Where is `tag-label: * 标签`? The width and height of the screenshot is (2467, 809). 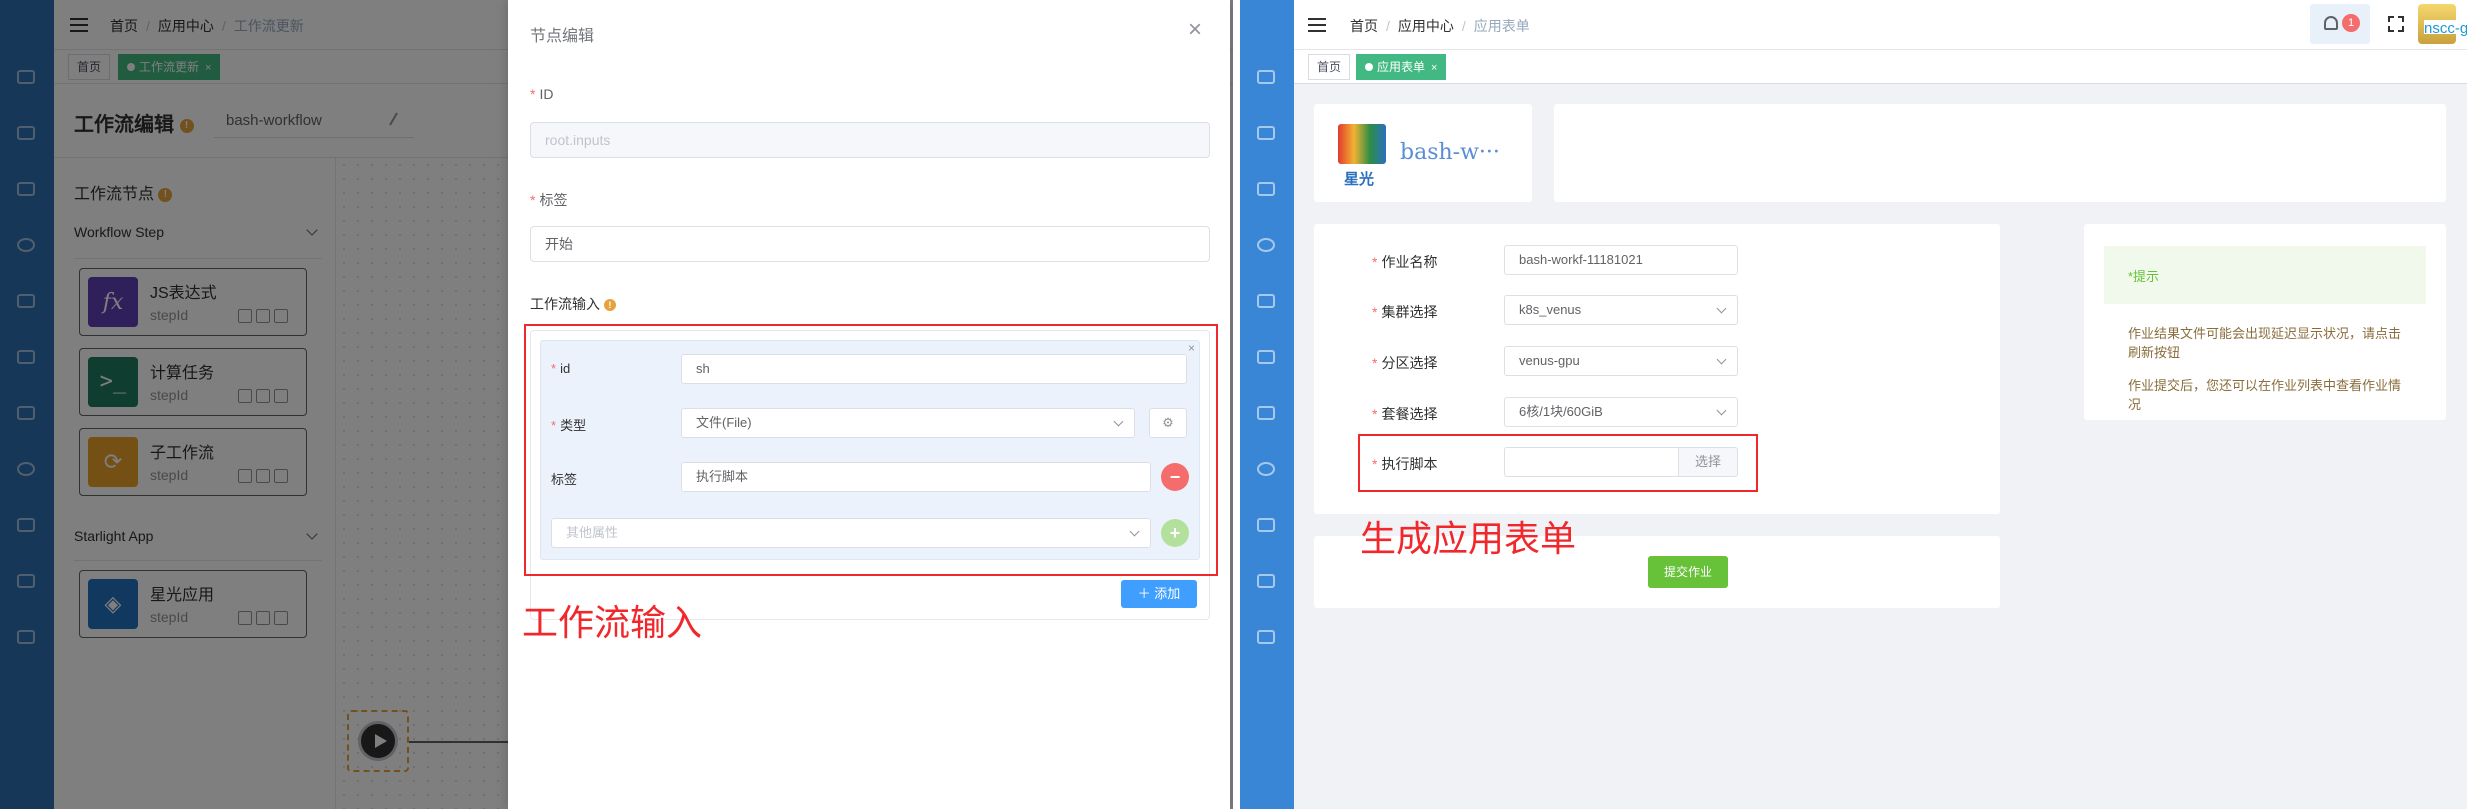
tag-label: * 标签 is located at coordinates (549, 200).